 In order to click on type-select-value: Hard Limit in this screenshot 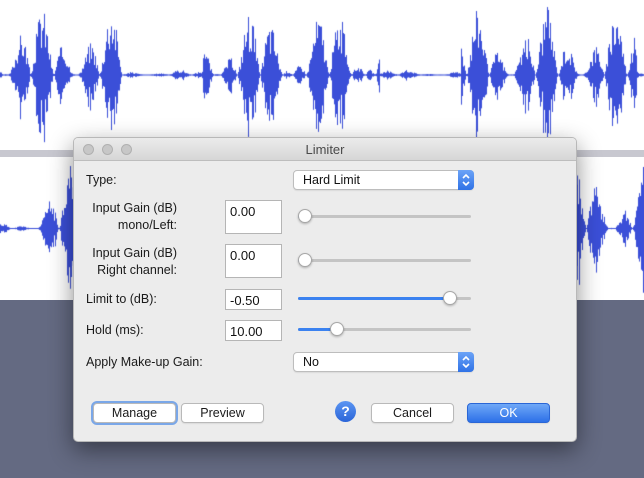, I will do `click(331, 180)`.